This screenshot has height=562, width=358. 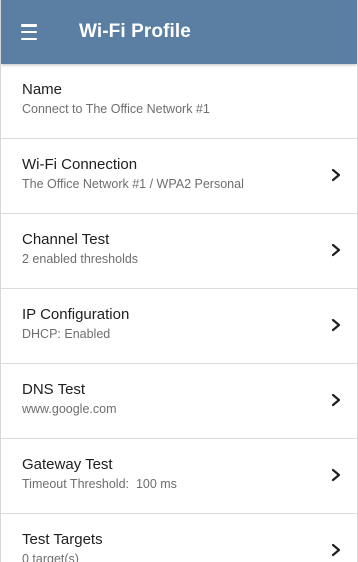 What do you see at coordinates (133, 184) in the screenshot?
I see `item-value: The Office Network #1 / WPA2 Personal` at bounding box center [133, 184].